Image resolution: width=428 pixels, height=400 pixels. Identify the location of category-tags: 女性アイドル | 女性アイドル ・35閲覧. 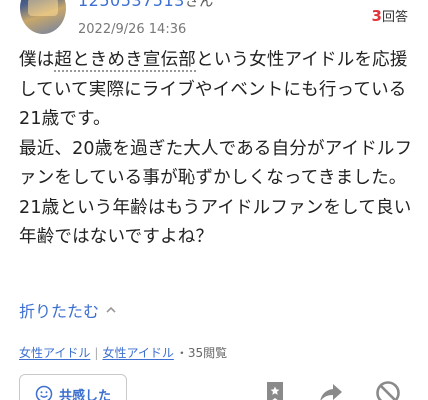
(123, 352).